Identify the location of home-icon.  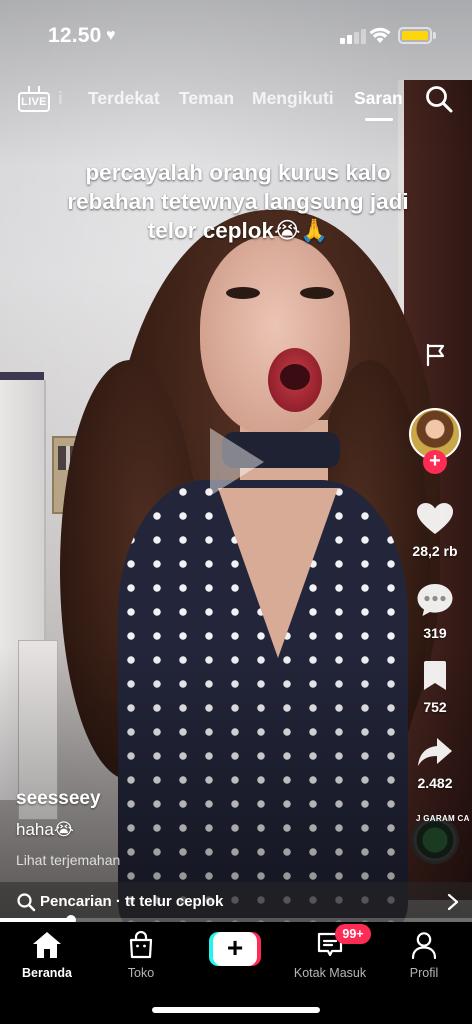
(47, 945).